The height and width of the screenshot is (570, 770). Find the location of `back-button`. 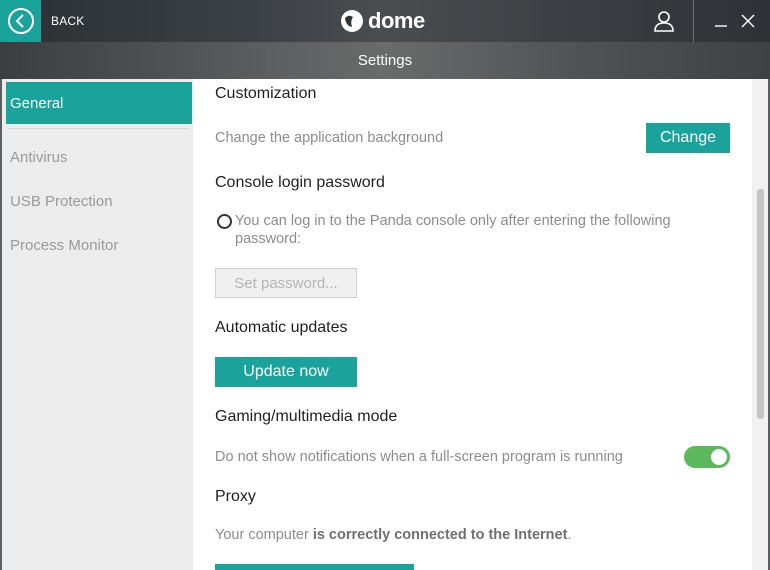

back-button is located at coordinates (20, 21).